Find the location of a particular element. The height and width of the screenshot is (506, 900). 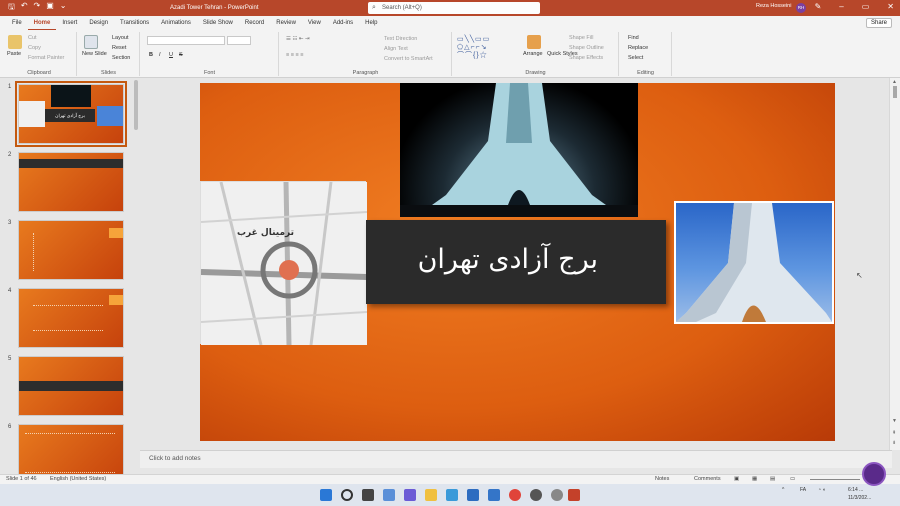

tab-file: File is located at coordinates (17, 23).